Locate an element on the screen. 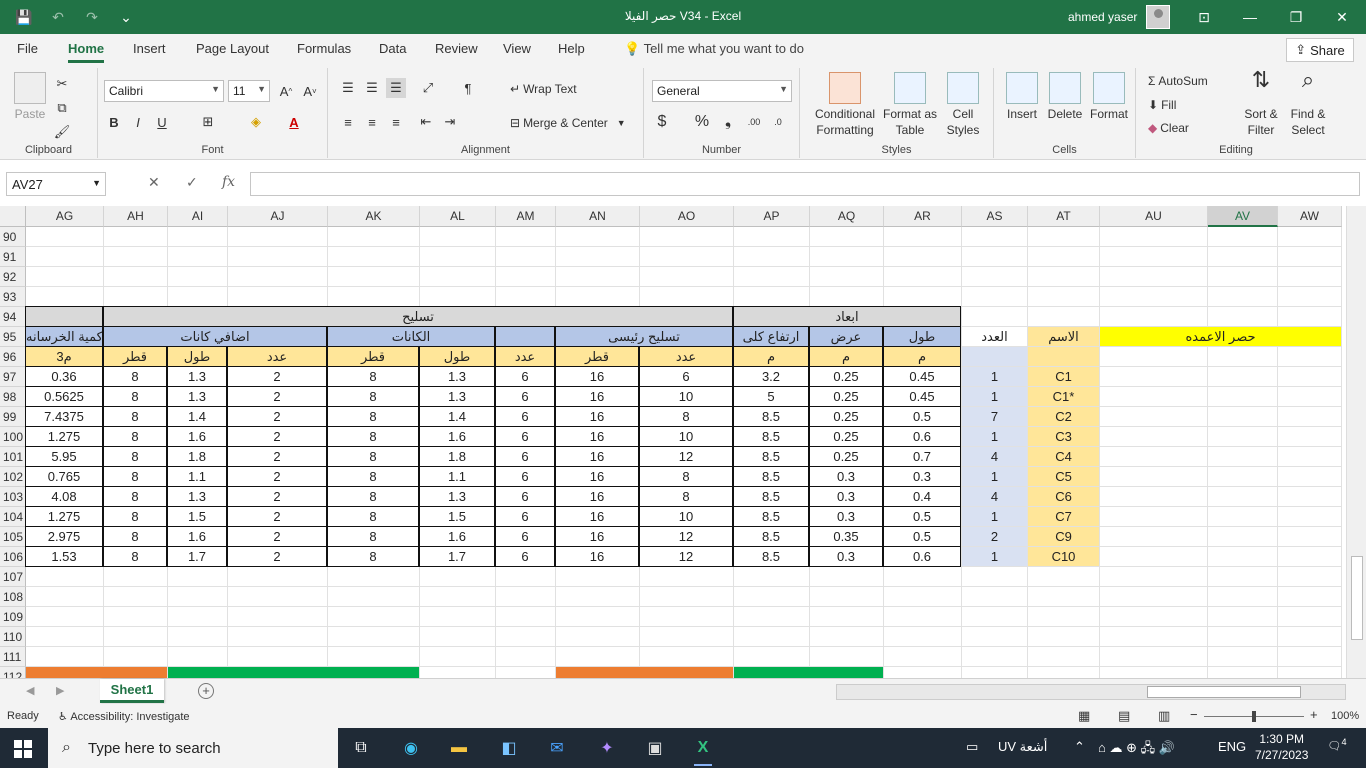 Image resolution: width=1366 pixels, height=768 pixels. data-cell: 0.4 is located at coordinates (922, 496).